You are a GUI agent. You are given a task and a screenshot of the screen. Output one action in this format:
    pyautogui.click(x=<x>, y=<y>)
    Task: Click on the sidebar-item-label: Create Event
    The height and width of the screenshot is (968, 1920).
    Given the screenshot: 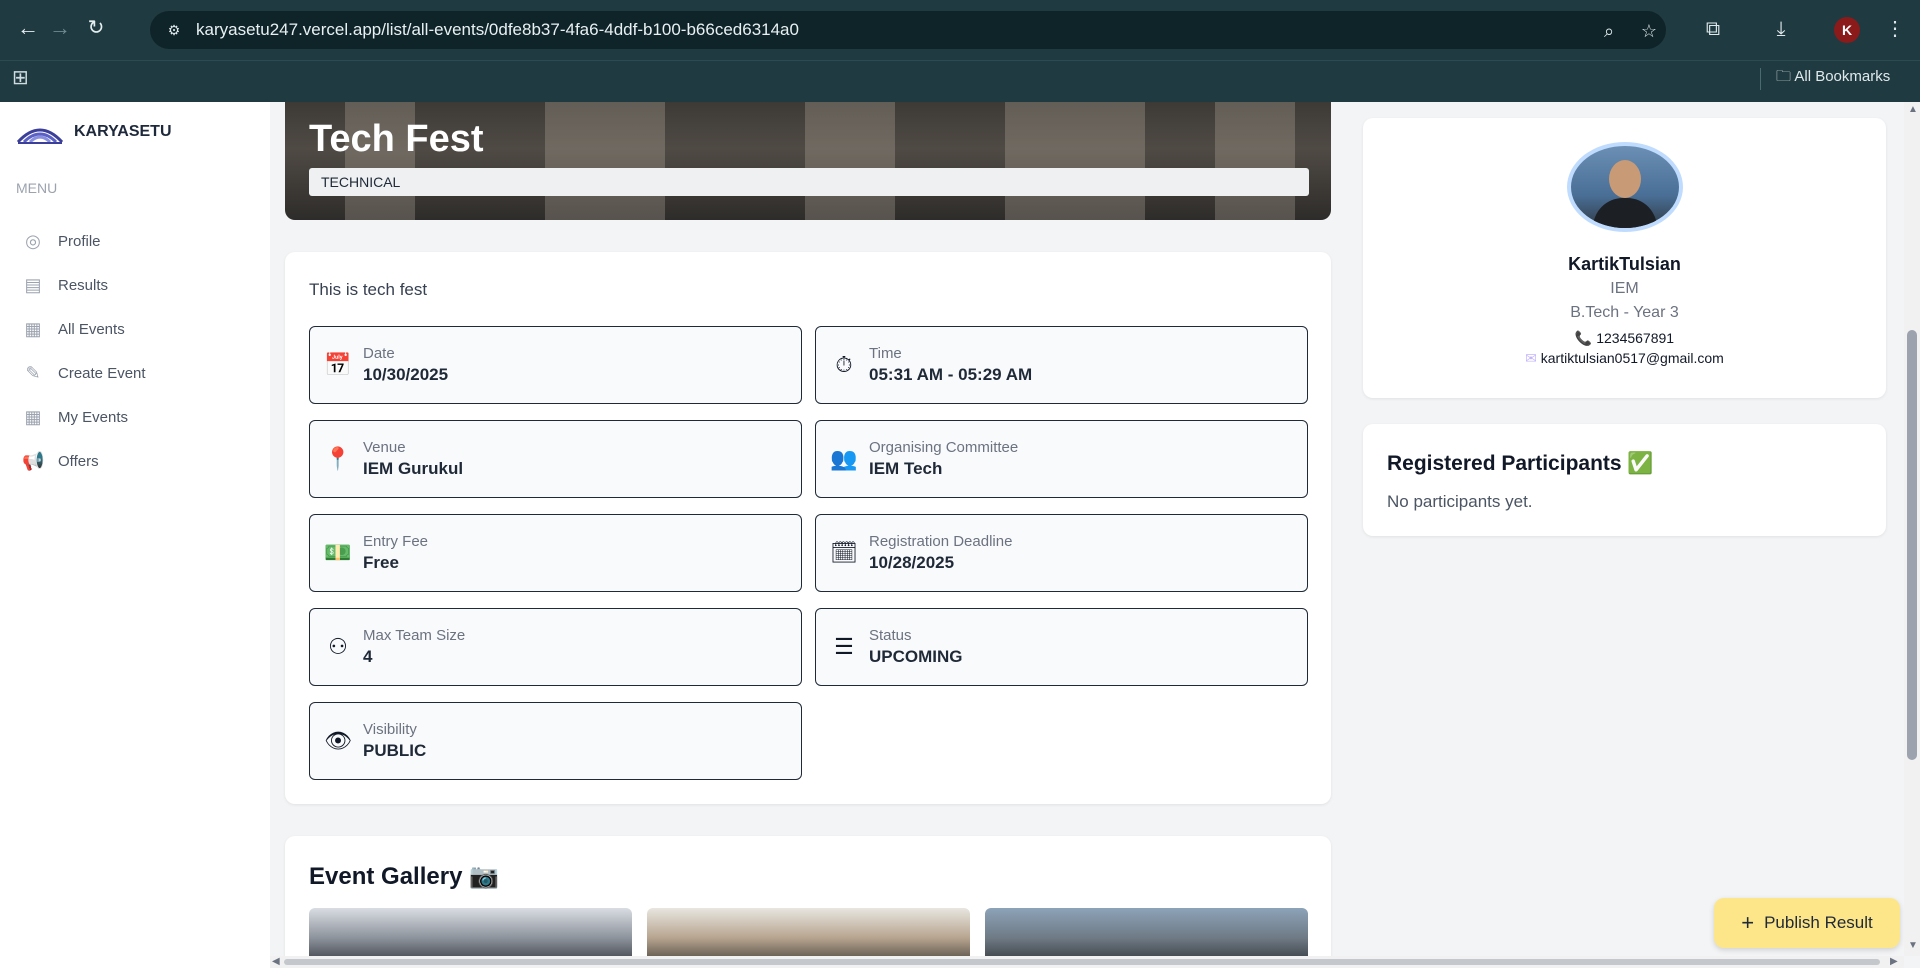 What is the action you would take?
    pyautogui.click(x=102, y=373)
    